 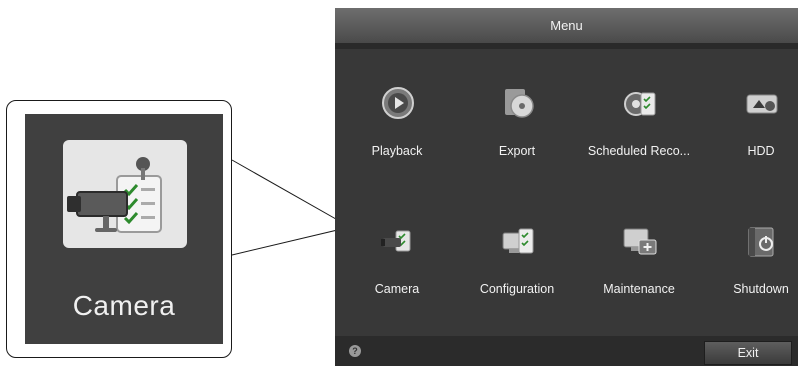 I want to click on menu-item-playback: Playback, so click(x=397, y=113).